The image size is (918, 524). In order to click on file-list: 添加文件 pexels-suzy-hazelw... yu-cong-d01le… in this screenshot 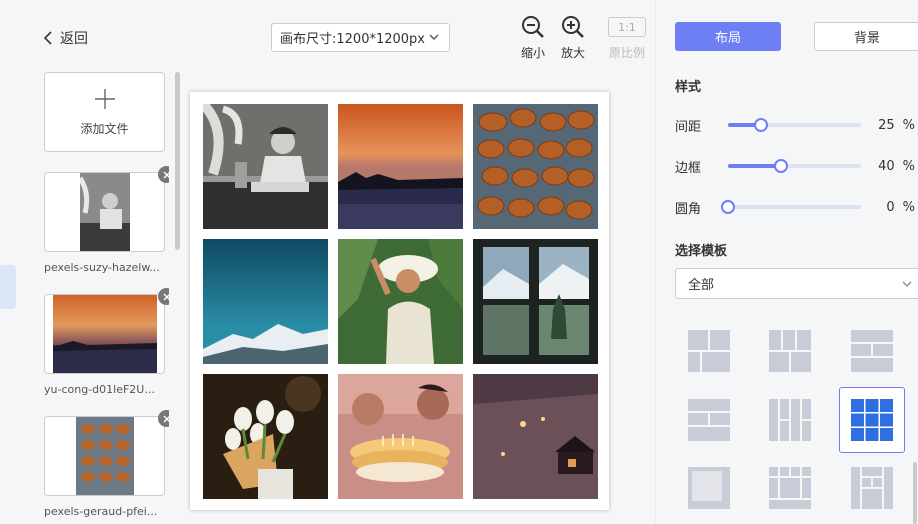, I will do `click(106, 298)`.